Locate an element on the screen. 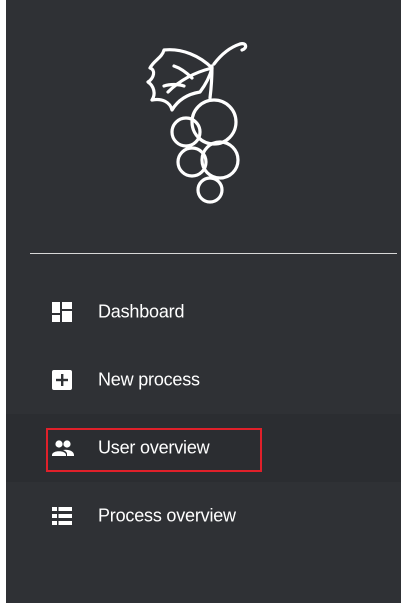 This screenshot has width=409, height=603. sidebar-item-label: User overview is located at coordinates (154, 447).